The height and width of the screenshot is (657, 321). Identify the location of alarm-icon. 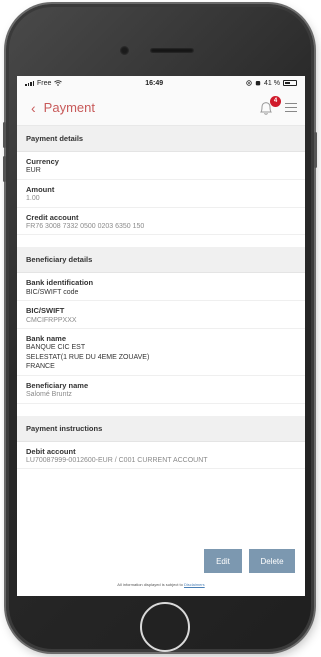
(258, 83).